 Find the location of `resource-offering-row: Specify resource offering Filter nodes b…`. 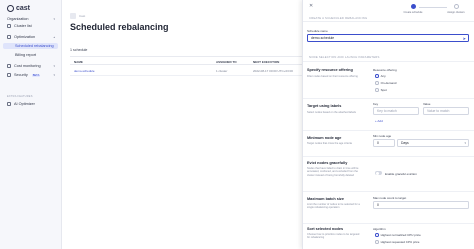

resource-offering-row: Specify resource offering Filter nodes b… is located at coordinates (388, 79).